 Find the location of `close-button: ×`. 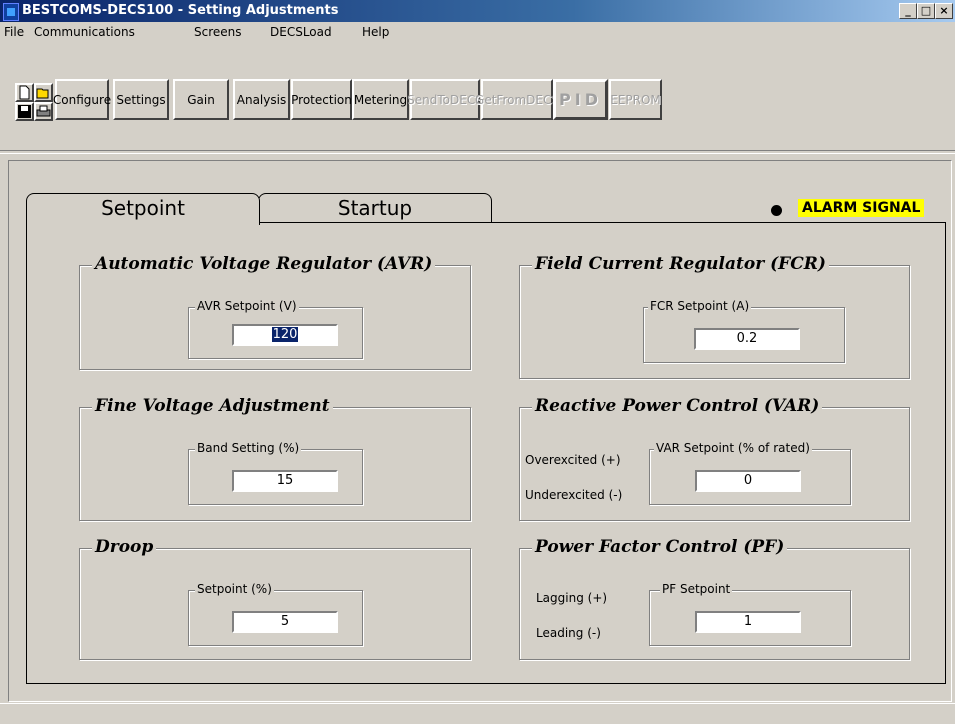

close-button: × is located at coordinates (944, 11).